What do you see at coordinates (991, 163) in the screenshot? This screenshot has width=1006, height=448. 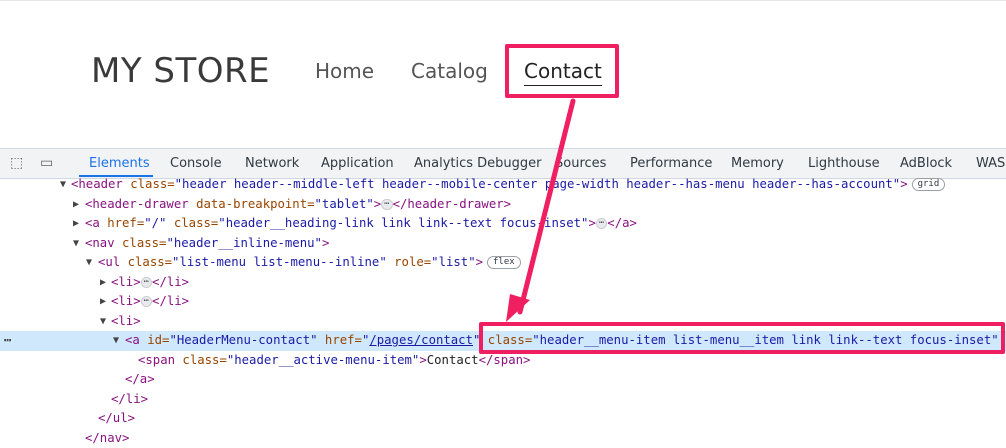 I see `tab-wasp: WASP` at bounding box center [991, 163].